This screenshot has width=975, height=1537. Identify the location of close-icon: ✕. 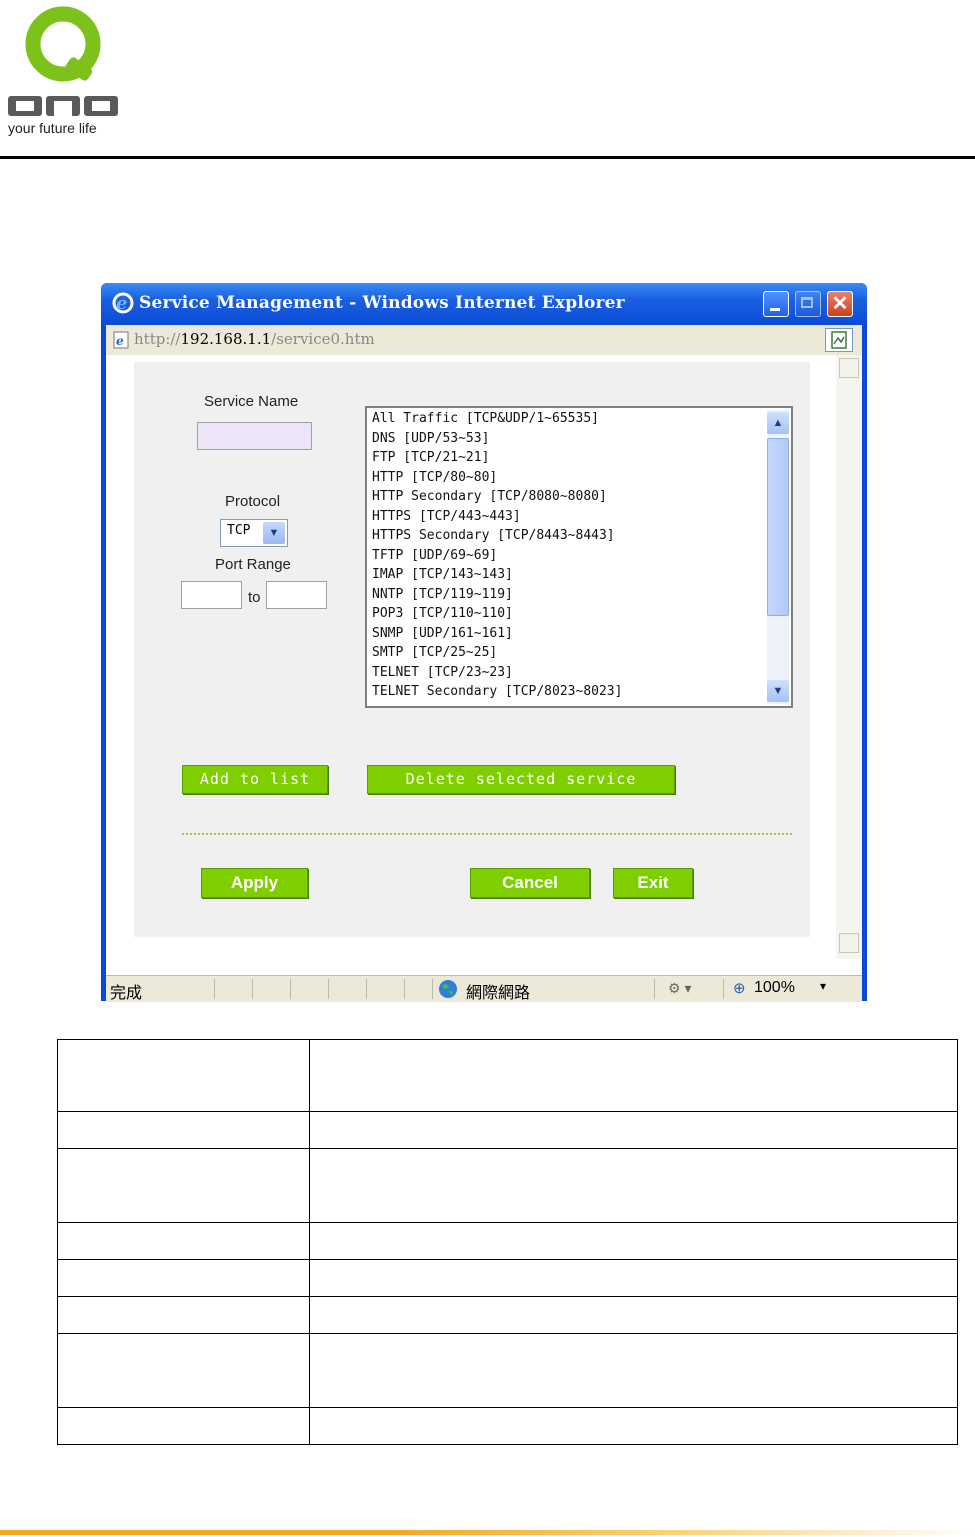
(840, 304).